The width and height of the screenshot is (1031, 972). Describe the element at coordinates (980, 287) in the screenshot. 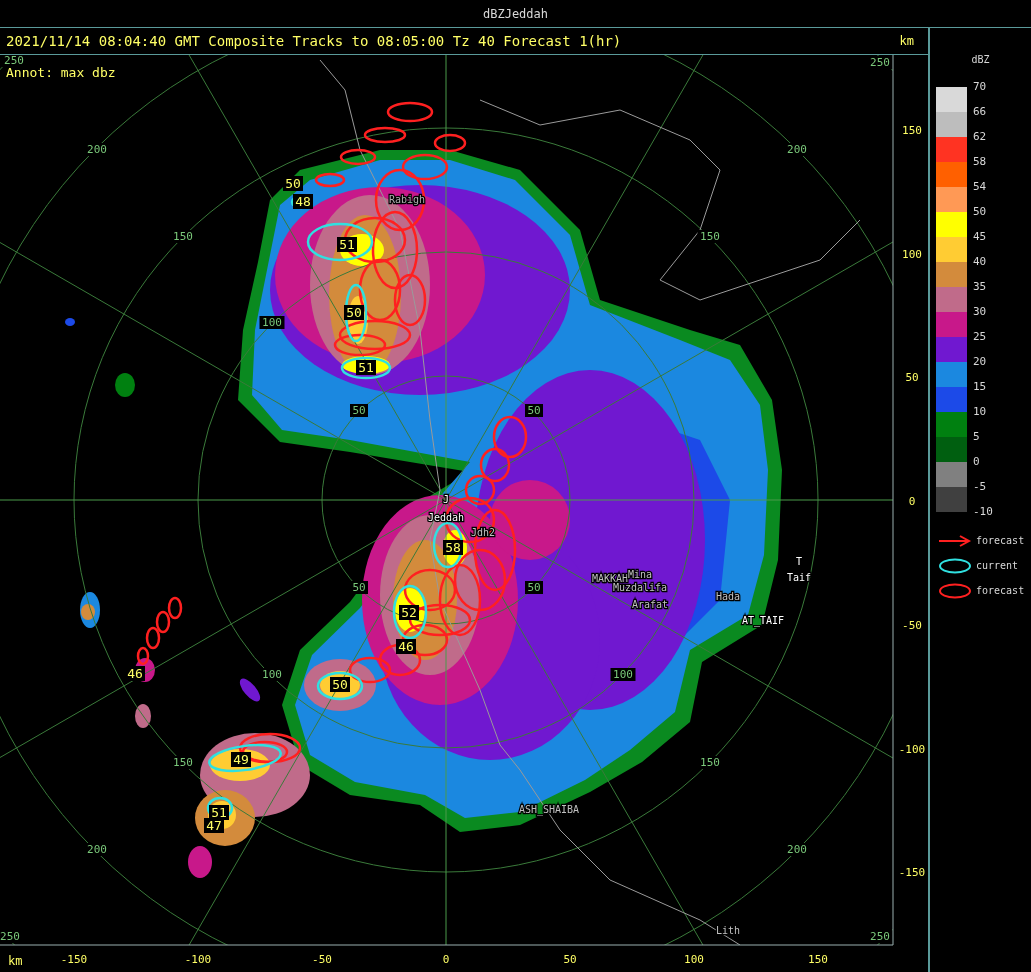

I see `scale-value: 35` at that location.